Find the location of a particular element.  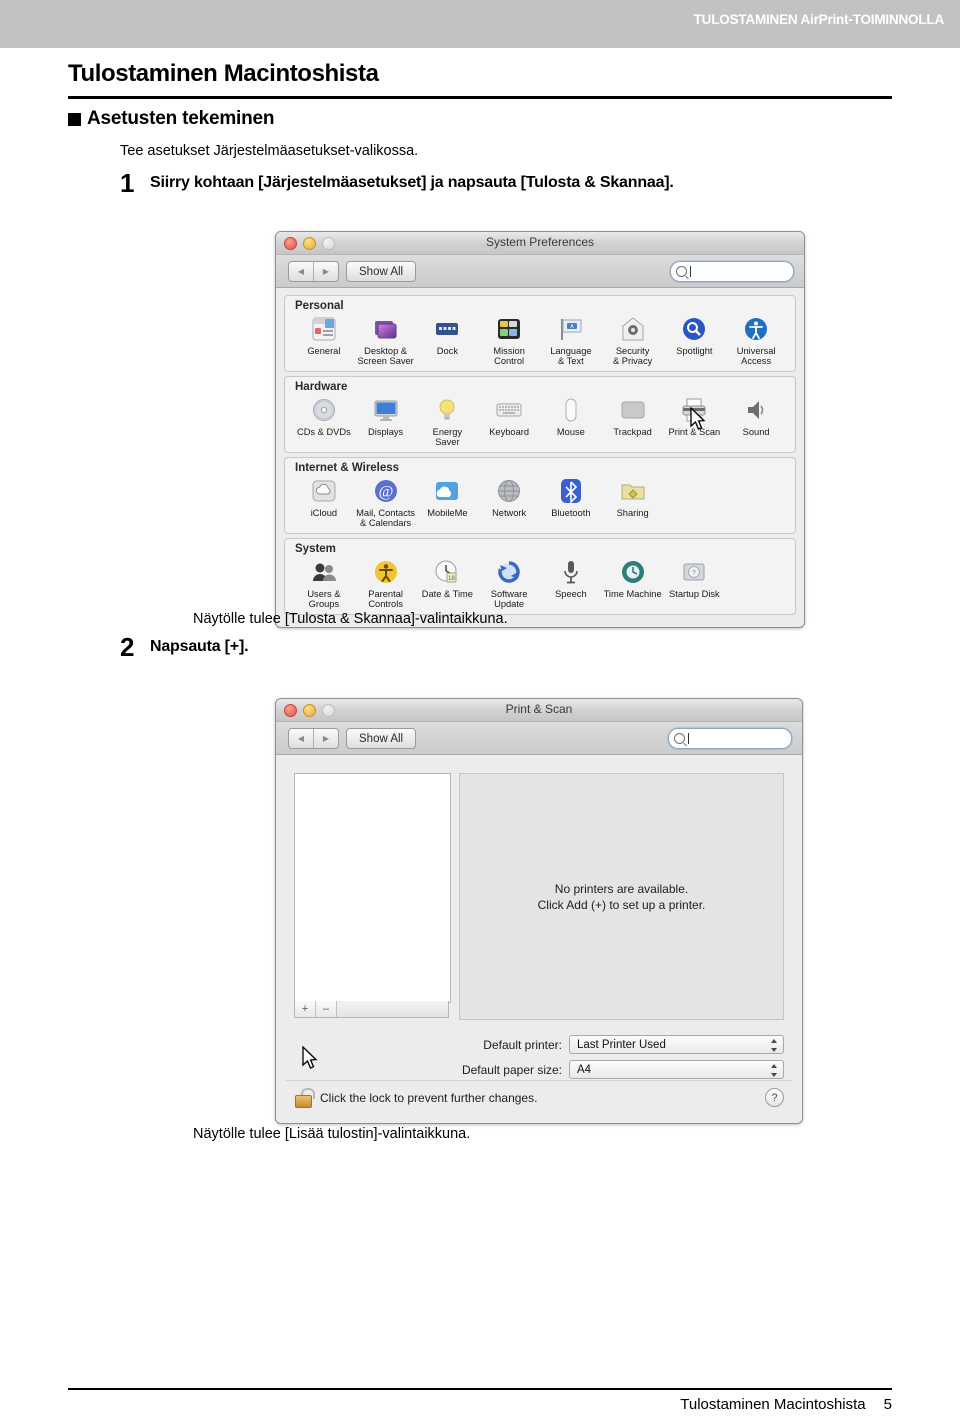

speech-icon is located at coordinates (571, 572).